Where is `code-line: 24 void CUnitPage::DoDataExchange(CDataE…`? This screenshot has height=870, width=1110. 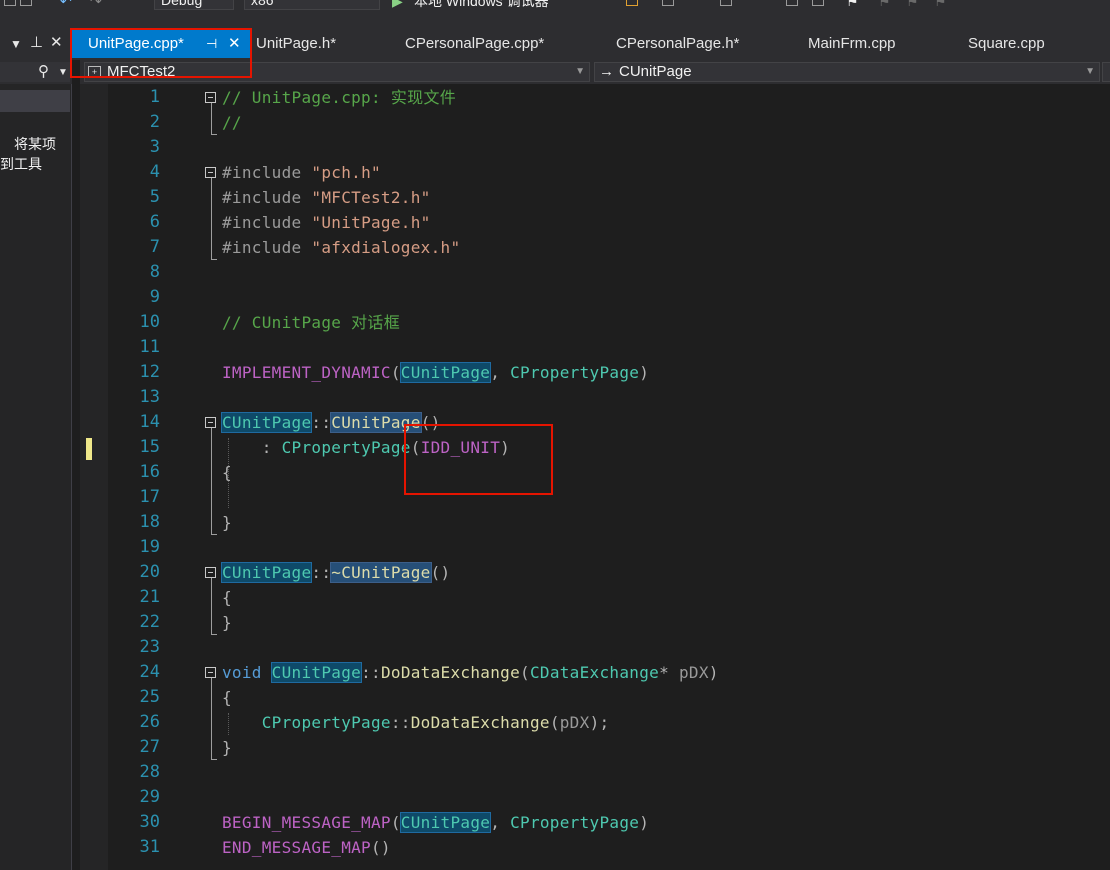 code-line: 24 void CUnitPage::DoDataExchange(CDataE… is located at coordinates (609, 672).